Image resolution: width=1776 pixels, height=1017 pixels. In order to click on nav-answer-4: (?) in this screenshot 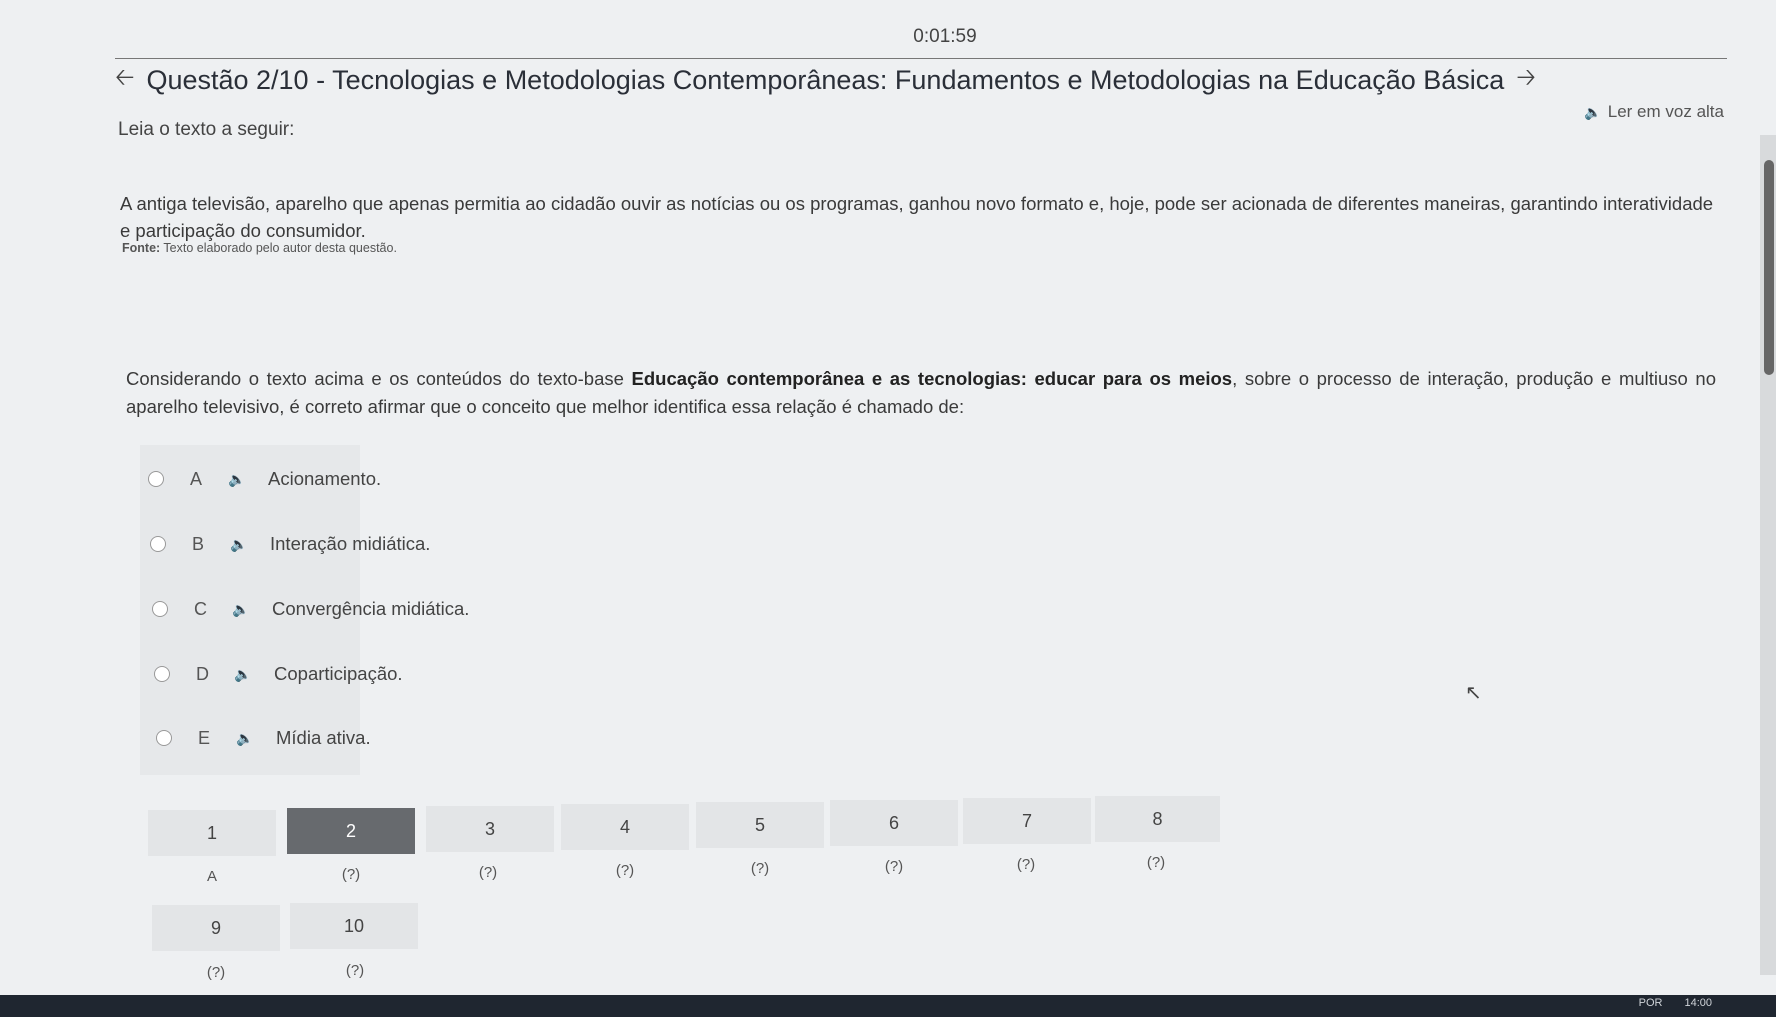, I will do `click(625, 870)`.